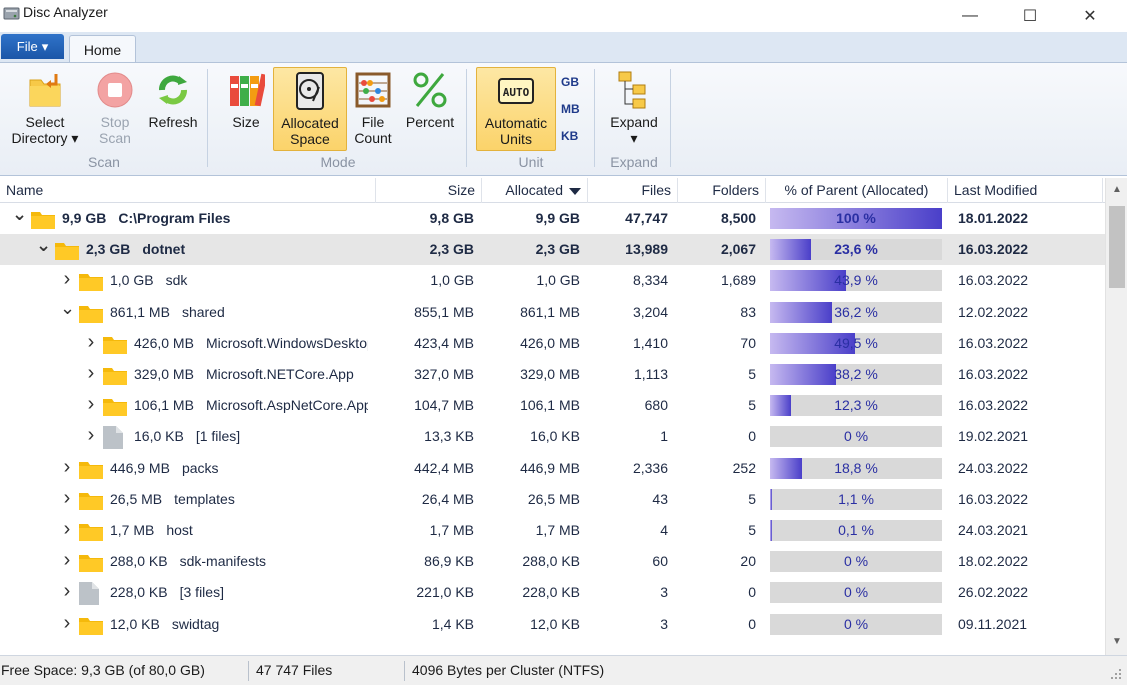  I want to click on column-header-folders: Folders, so click(722, 190).